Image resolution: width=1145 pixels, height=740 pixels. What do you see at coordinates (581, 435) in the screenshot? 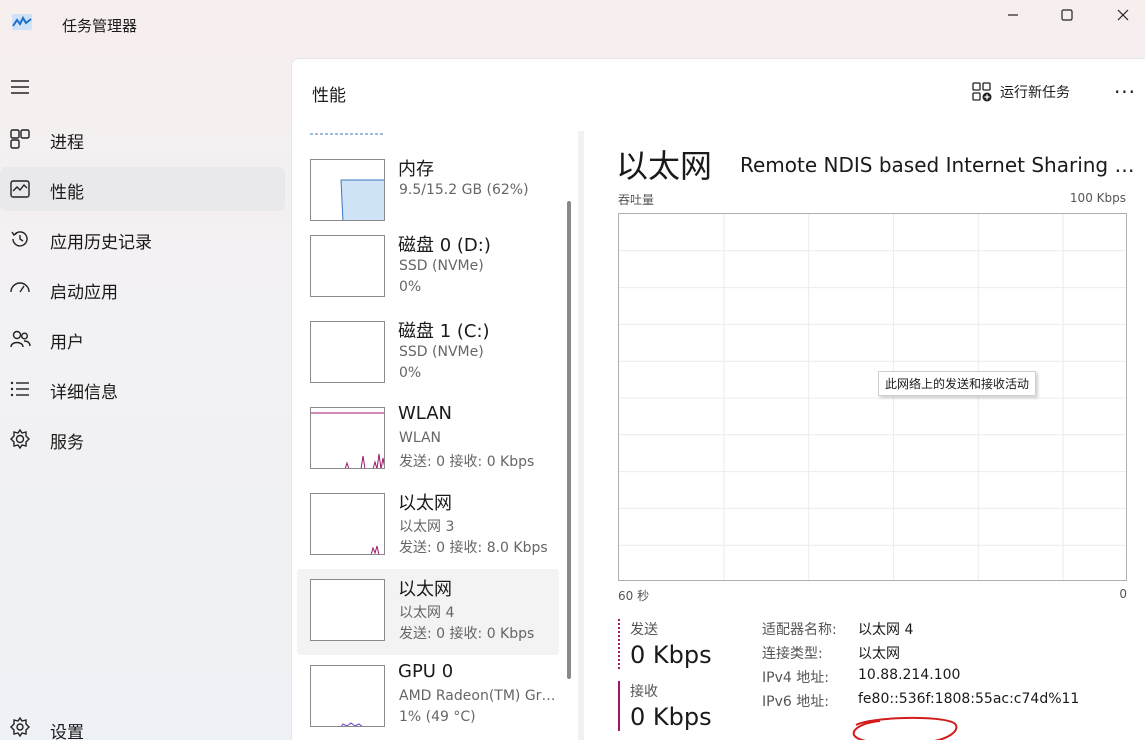
I see `panel-divider` at bounding box center [581, 435].